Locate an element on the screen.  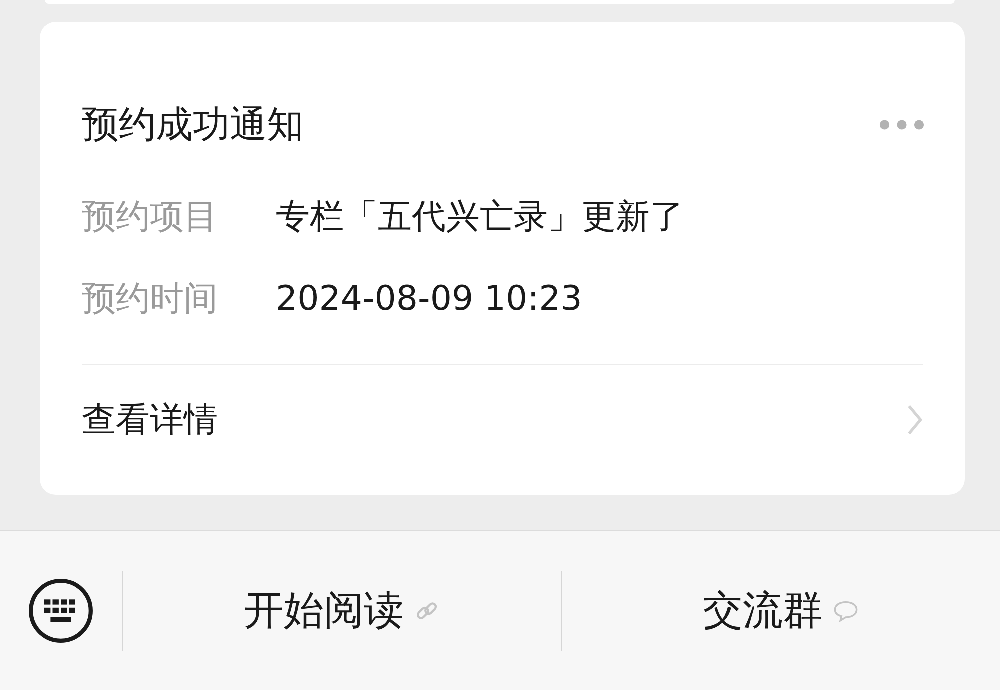
field-label: 预约项目 is located at coordinates (150, 217).